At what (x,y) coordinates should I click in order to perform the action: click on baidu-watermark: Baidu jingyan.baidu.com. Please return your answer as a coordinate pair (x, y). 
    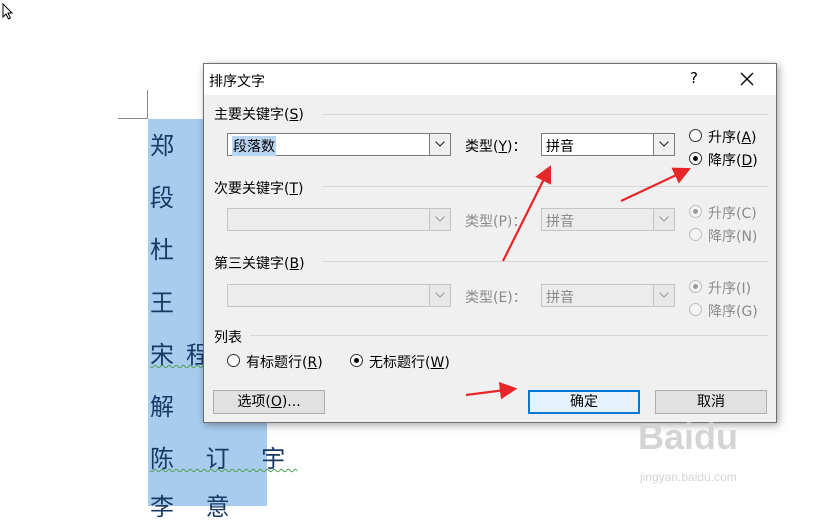
    Looking at the image, I should click on (718, 453).